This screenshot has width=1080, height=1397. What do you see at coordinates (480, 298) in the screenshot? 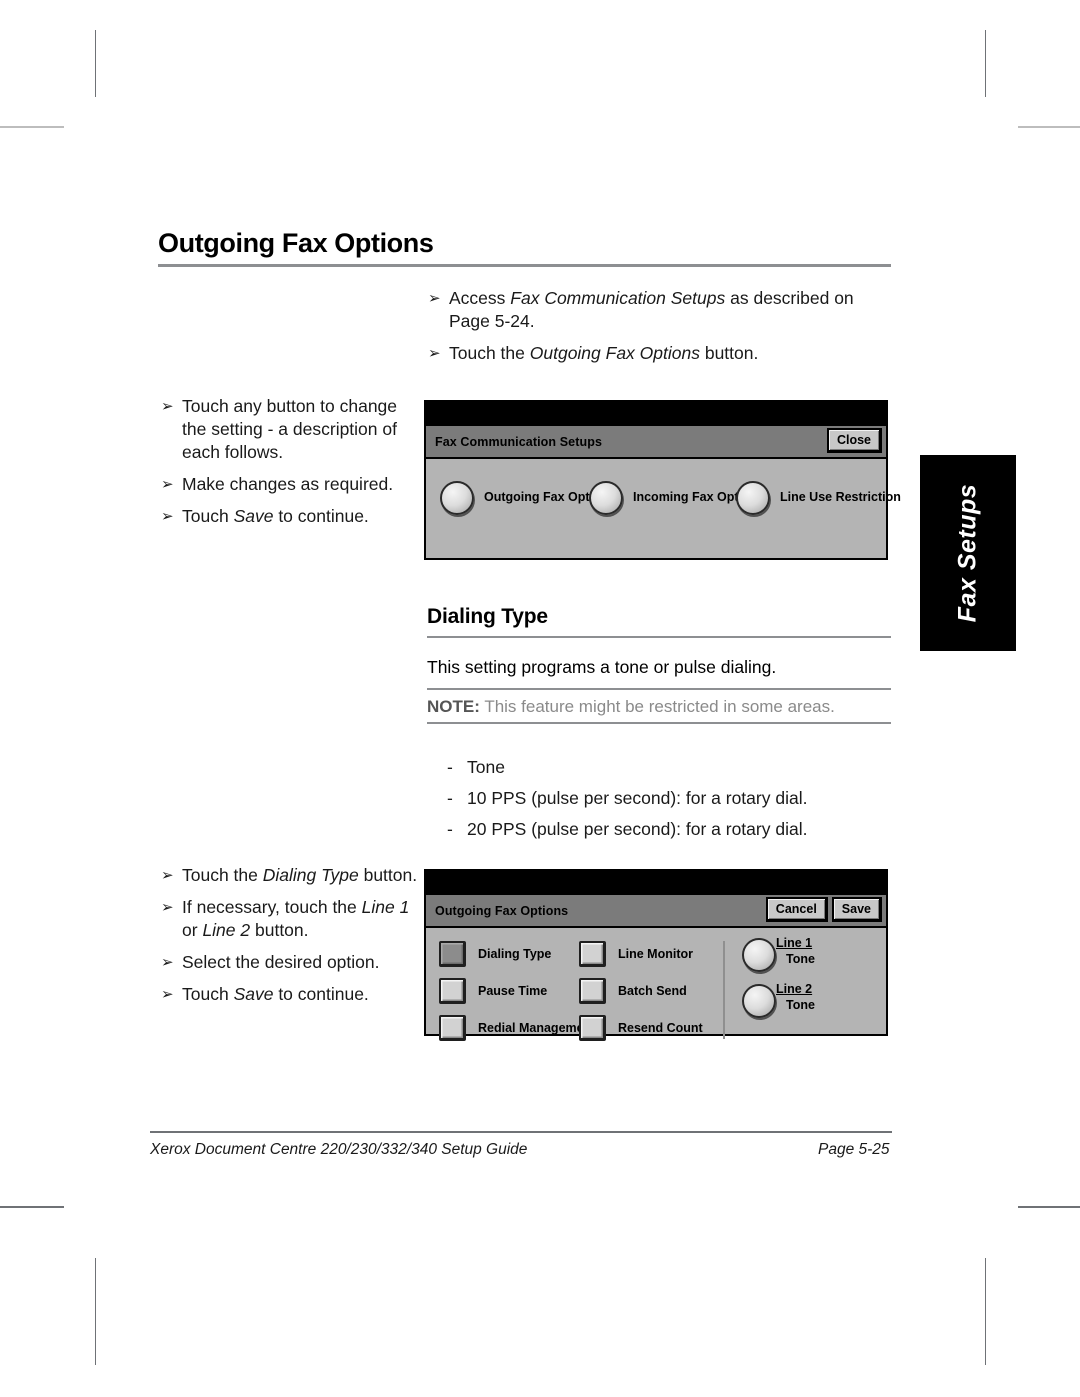
I see `step-text-plain: Access` at bounding box center [480, 298].